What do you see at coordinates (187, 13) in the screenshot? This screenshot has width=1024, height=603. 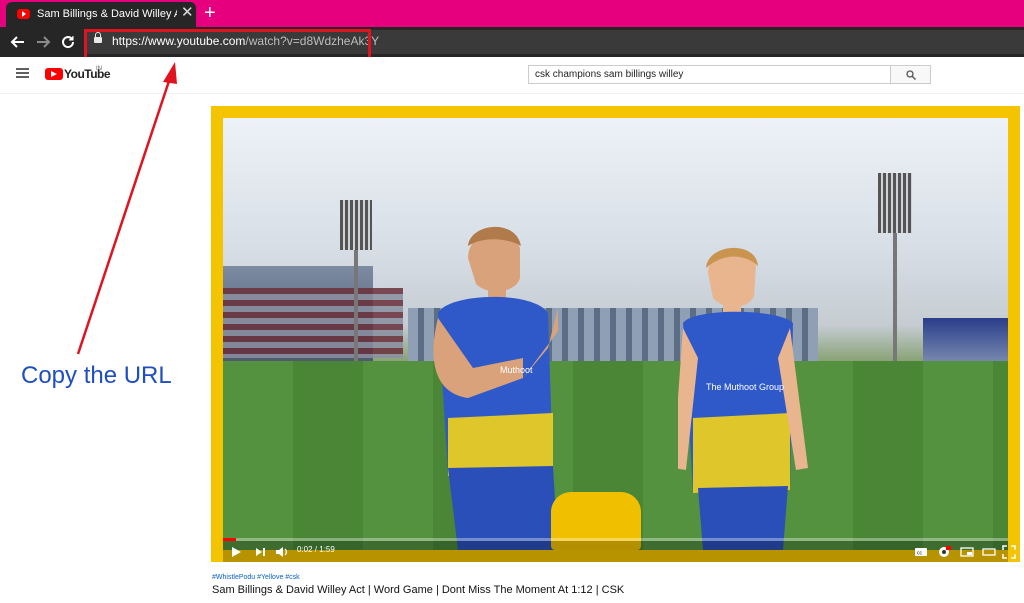 I see `tab-close-button: ✕` at bounding box center [187, 13].